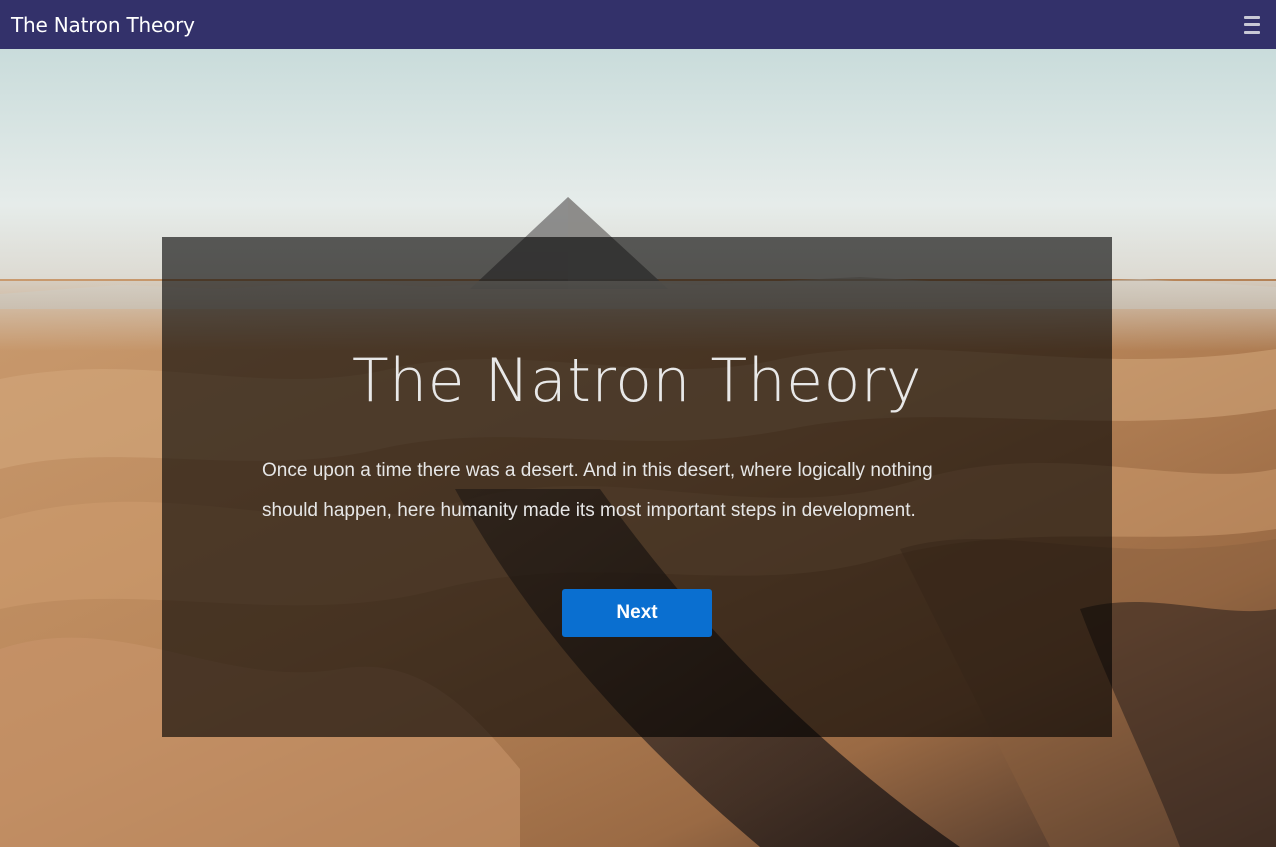 This screenshot has height=847, width=1276. Describe the element at coordinates (103, 25) in the screenshot. I see `site-title: The Natron Theory` at that location.